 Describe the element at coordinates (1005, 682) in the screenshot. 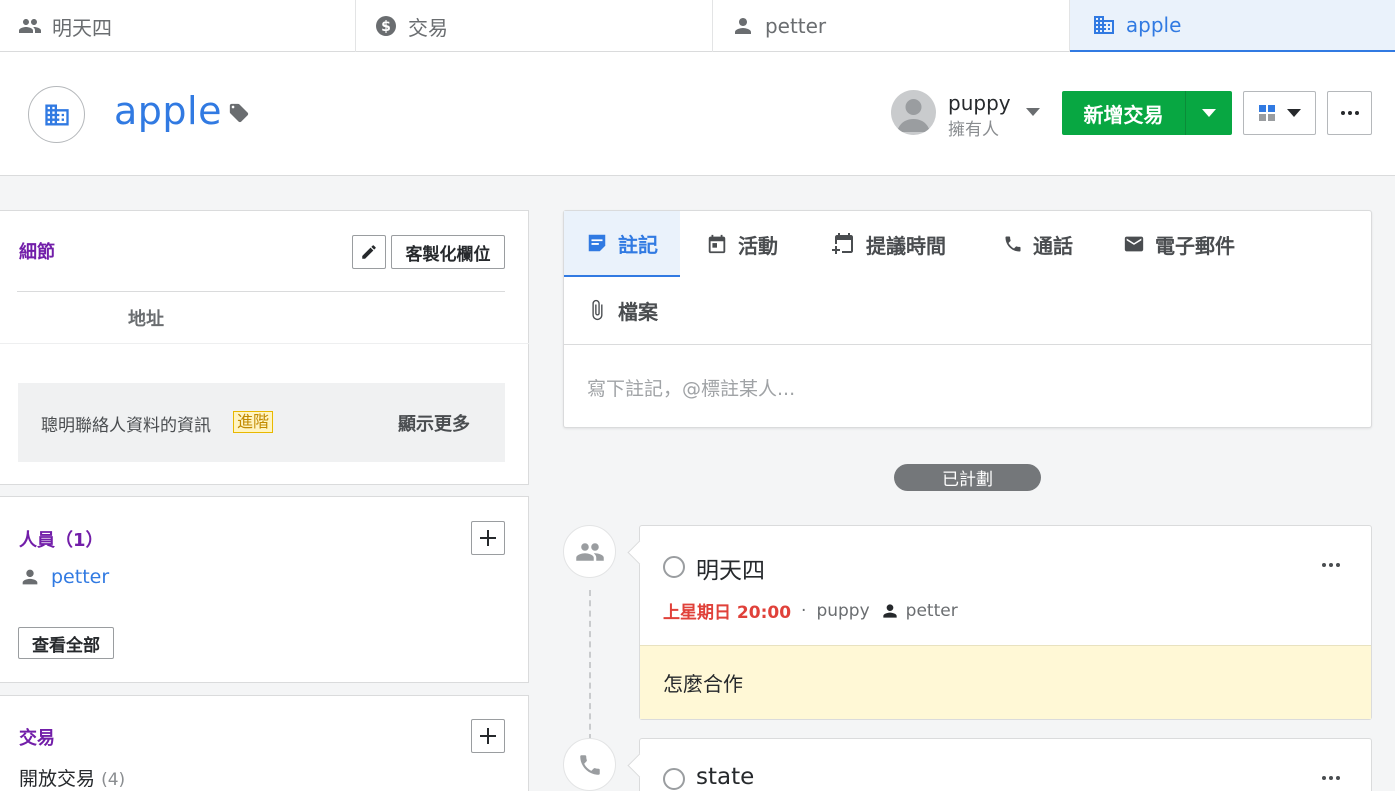

I see `activity-note: 怎麼合作` at that location.